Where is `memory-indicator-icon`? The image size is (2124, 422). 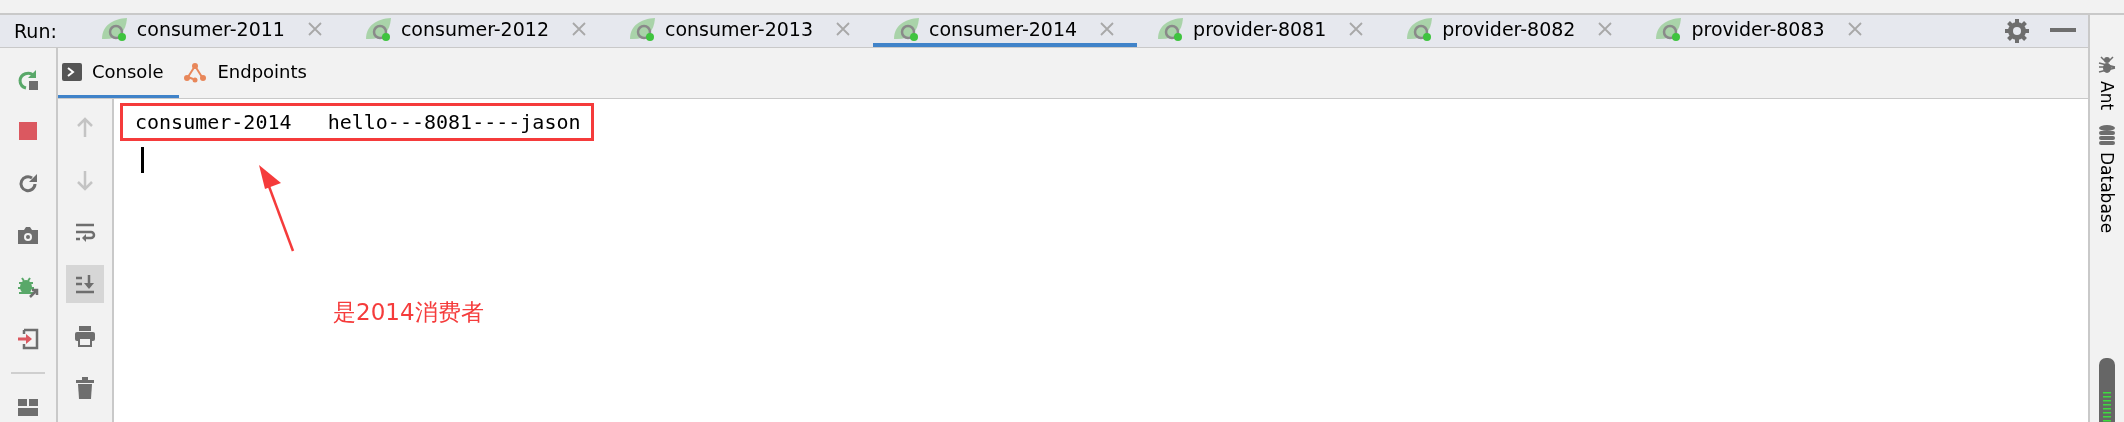
memory-indicator-icon is located at coordinates (2107, 390).